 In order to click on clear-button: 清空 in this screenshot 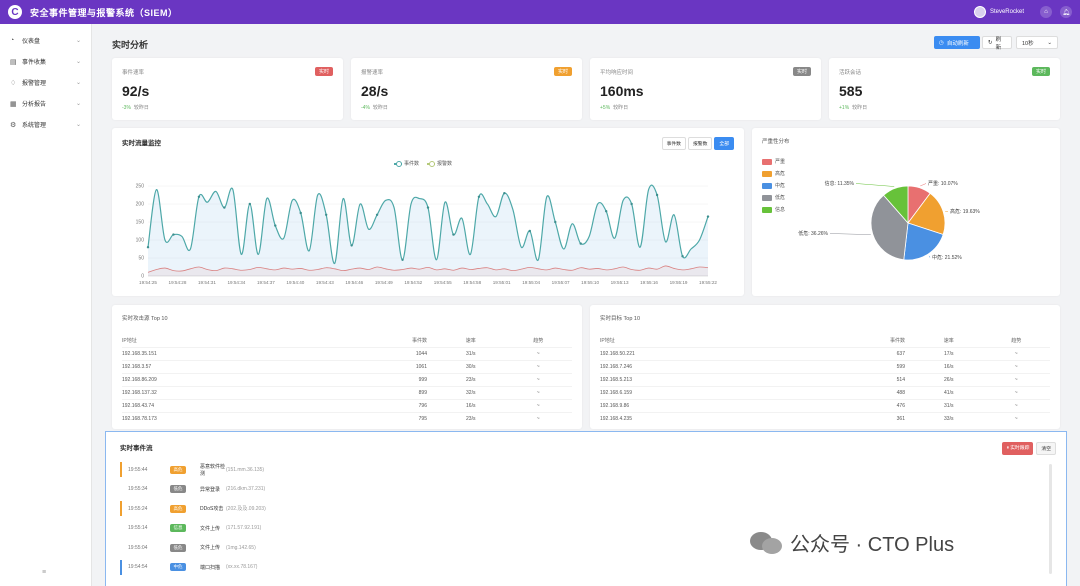, I will do `click(1046, 448)`.